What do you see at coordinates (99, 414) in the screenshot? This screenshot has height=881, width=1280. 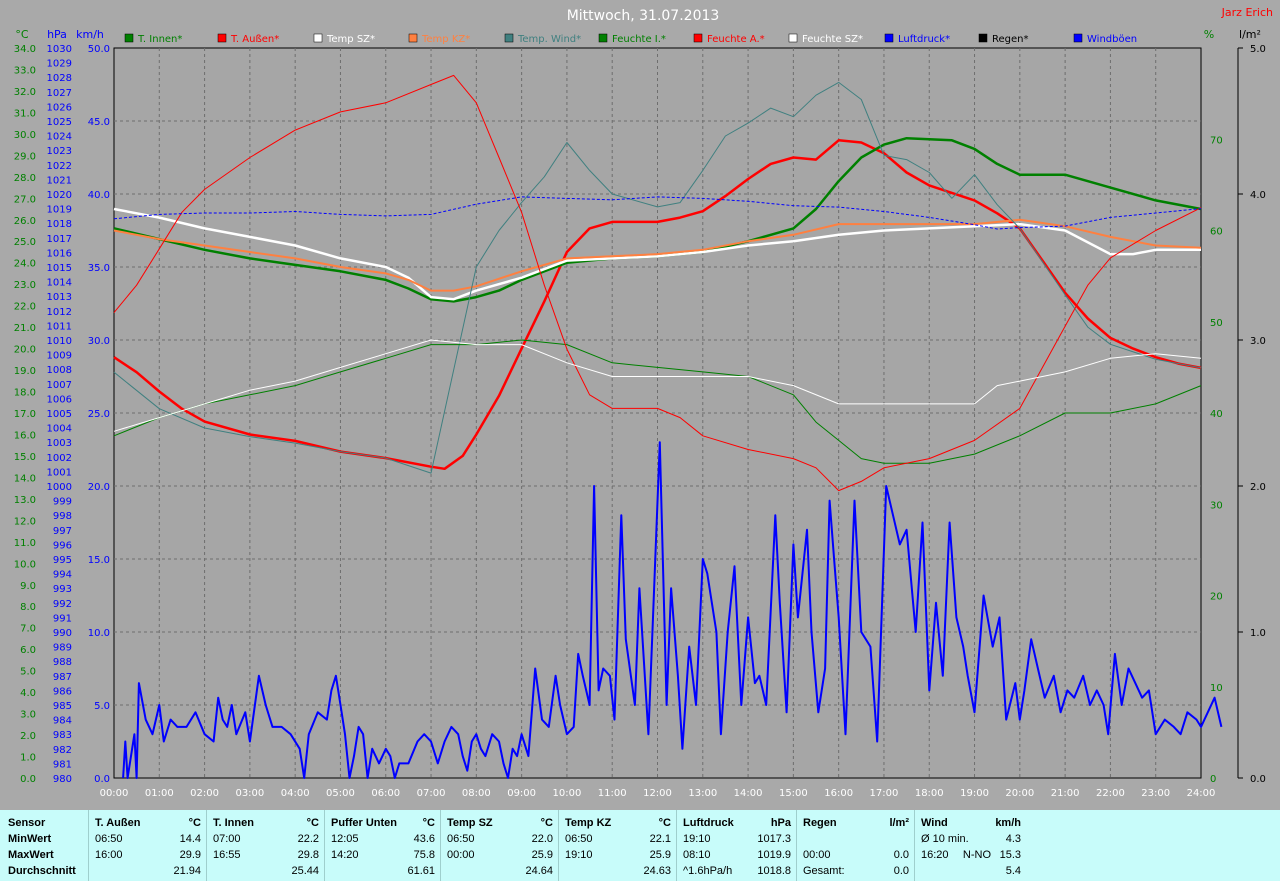 I see `wind-tick-label: 25.0` at bounding box center [99, 414].